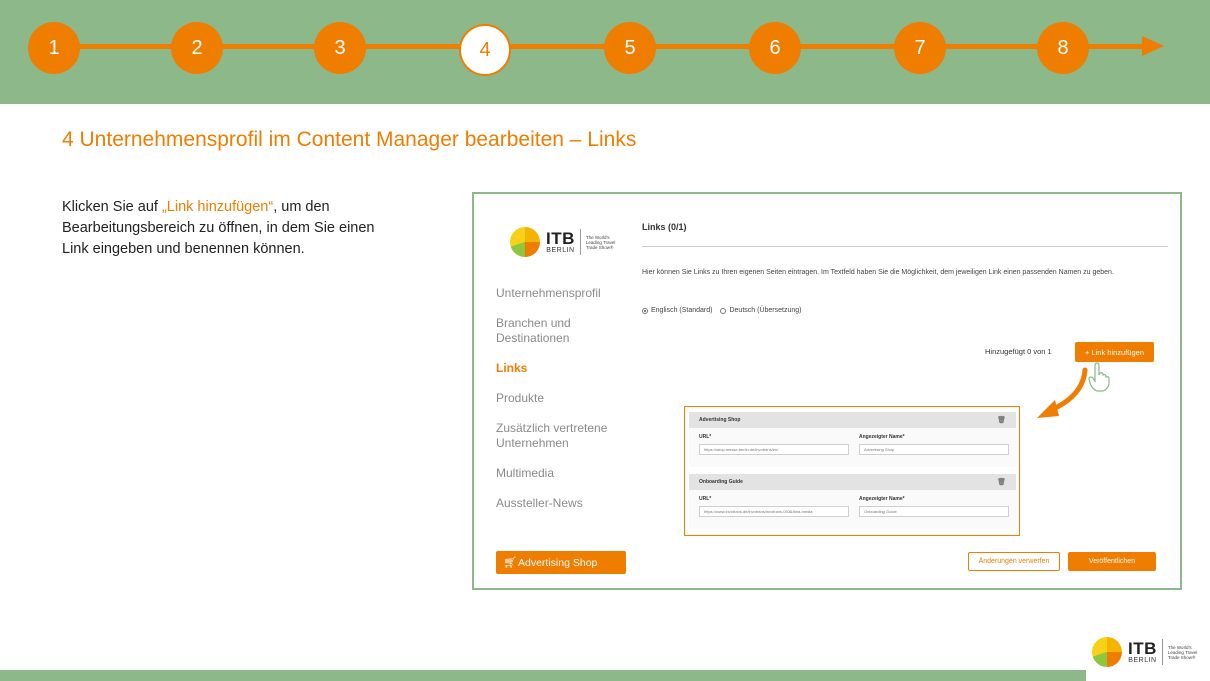 The image size is (1210, 681). I want to click on step-6: 6, so click(775, 48).